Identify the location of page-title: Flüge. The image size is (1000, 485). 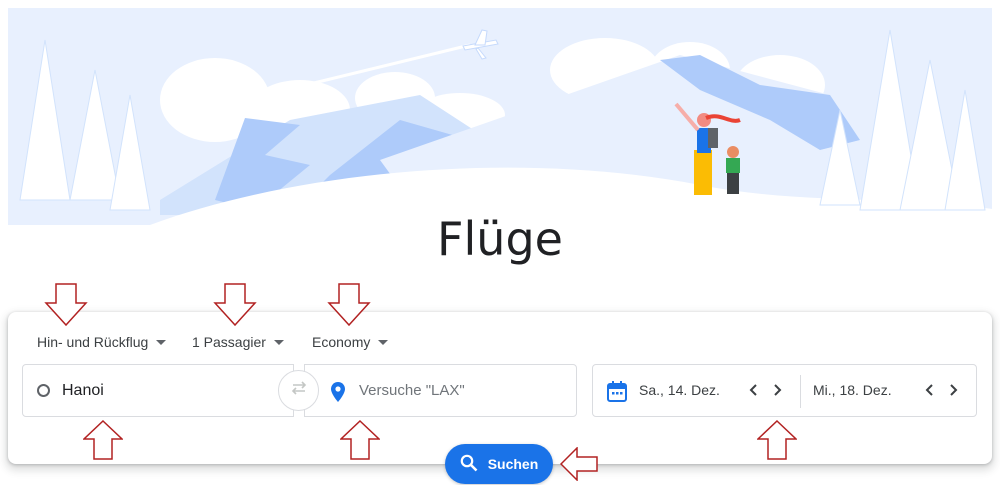
(500, 239).